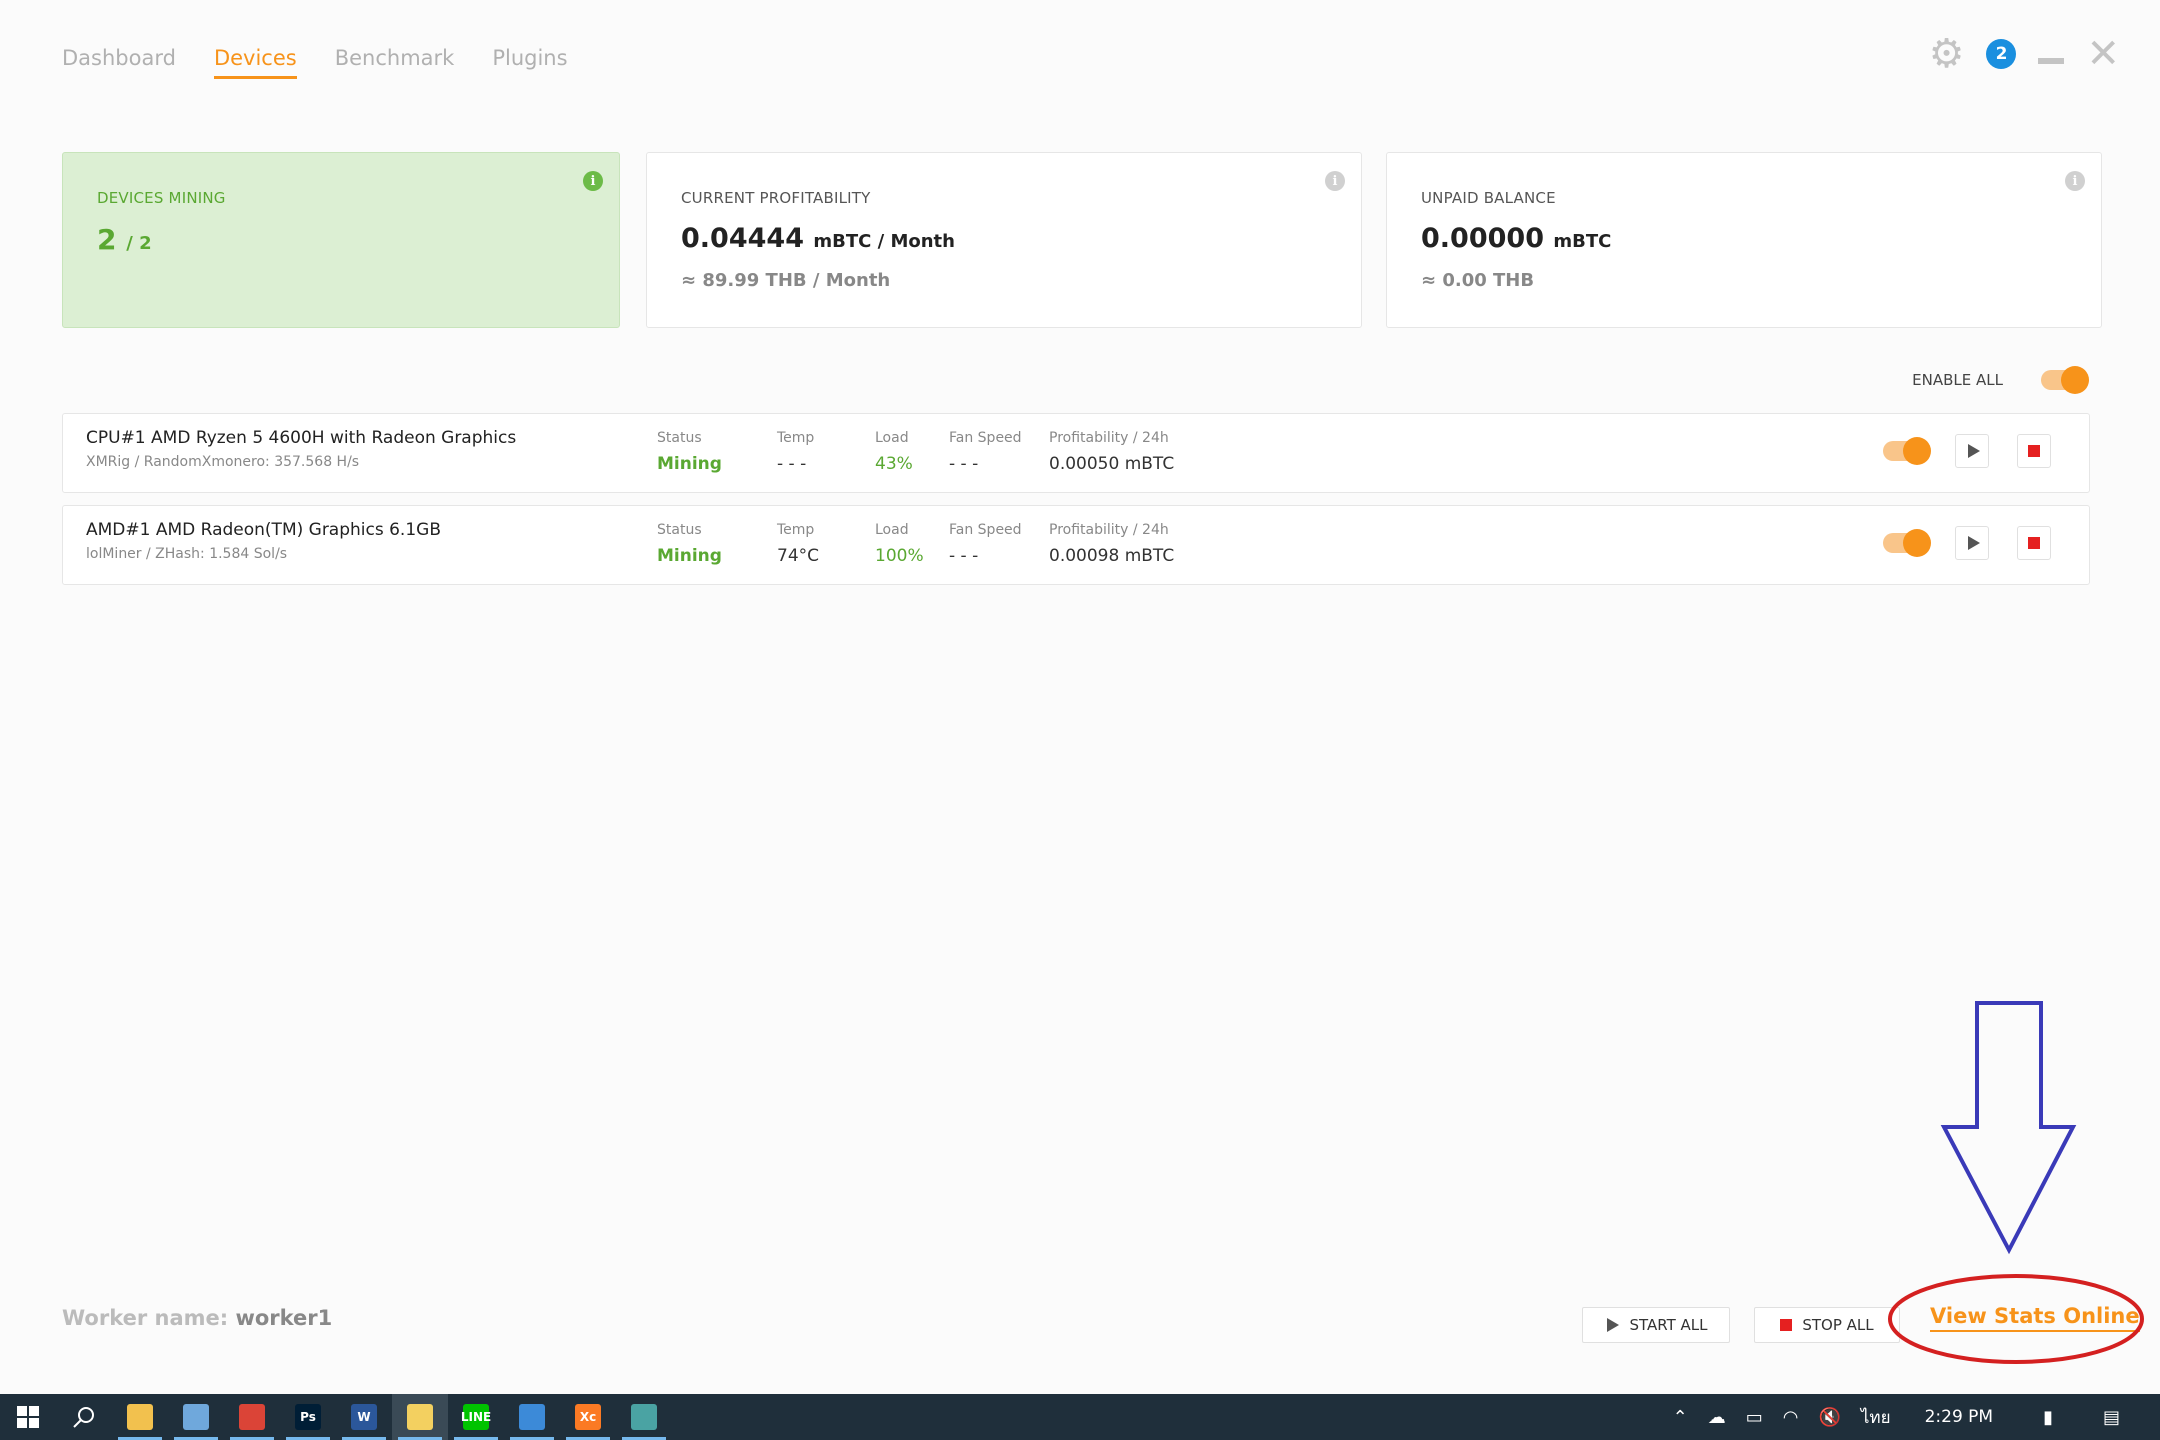  I want to click on worker-name: Worker name: worker1, so click(197, 1318).